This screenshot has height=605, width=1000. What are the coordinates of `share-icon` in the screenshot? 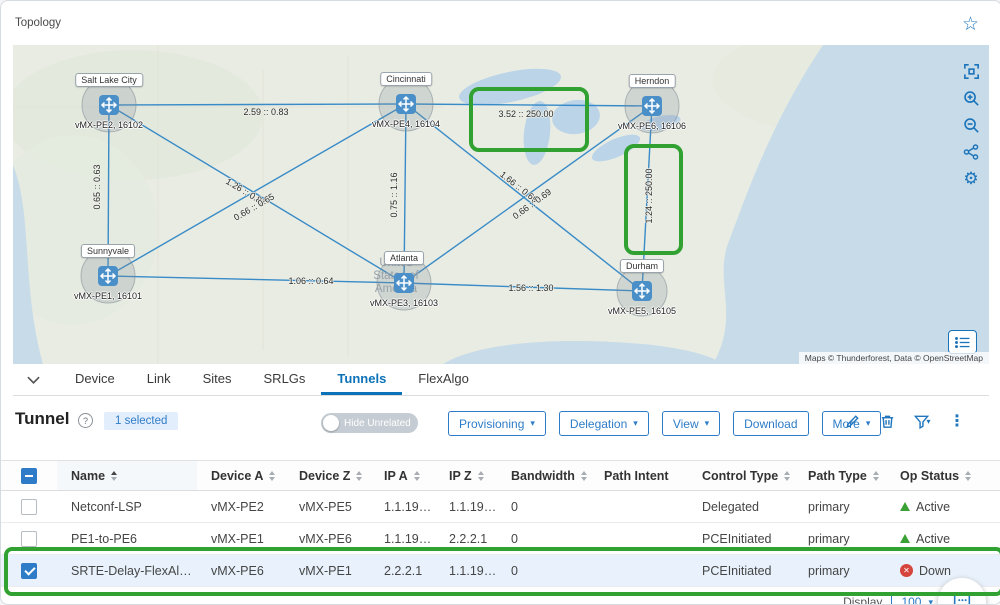 It's located at (971, 152).